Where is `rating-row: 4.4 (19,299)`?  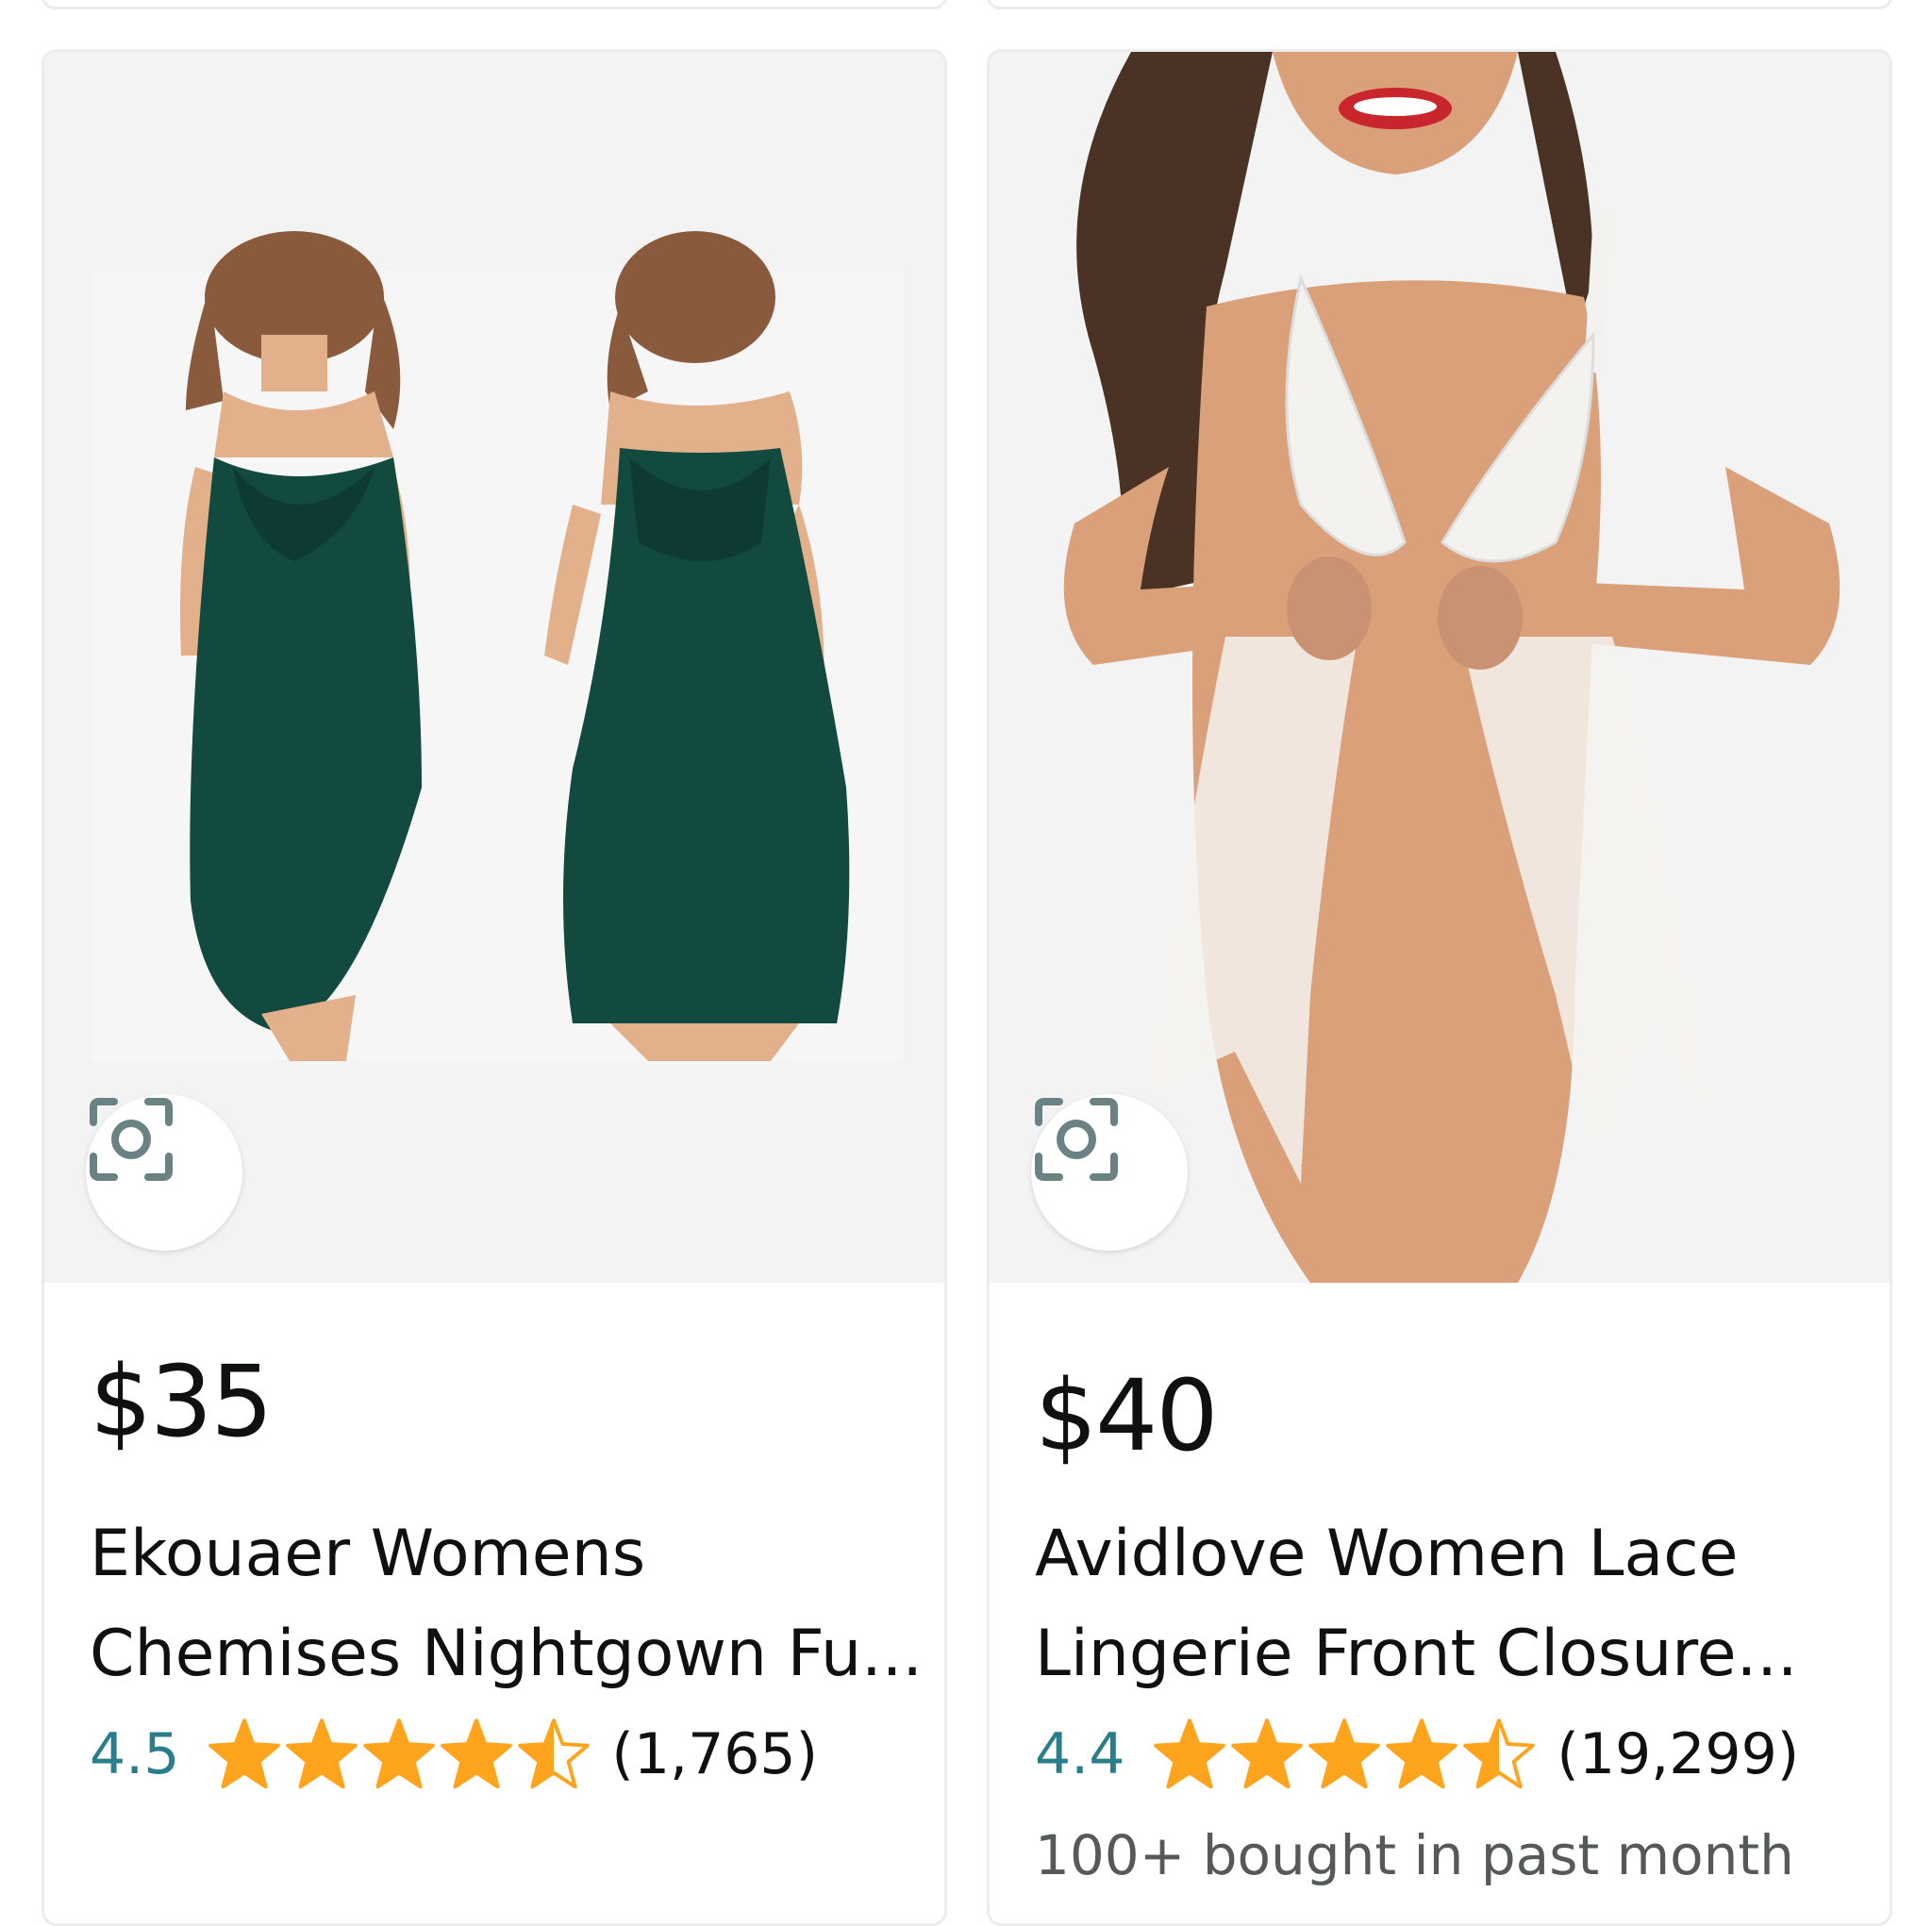 rating-row: 4.4 (19,299) is located at coordinates (1417, 1755).